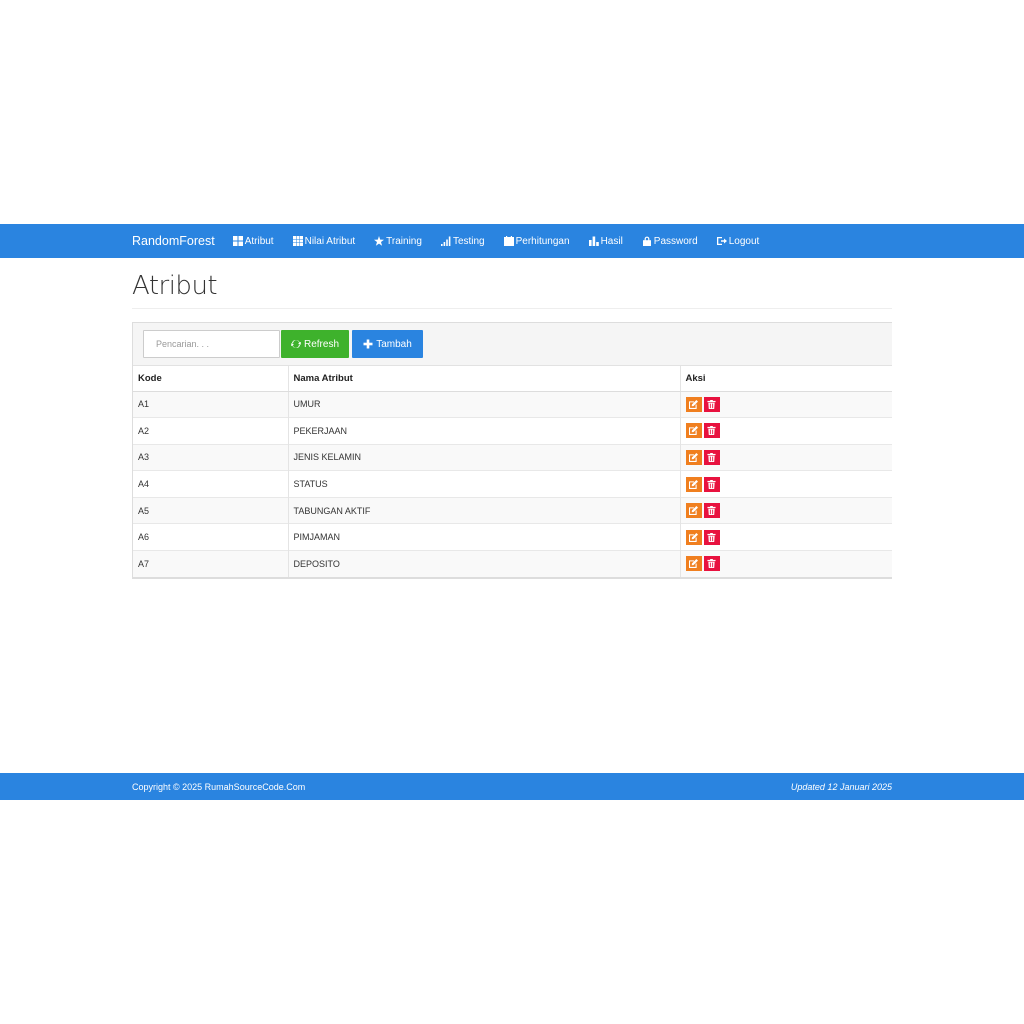  Describe the element at coordinates (297, 241) in the screenshot. I see `table-icon` at that location.